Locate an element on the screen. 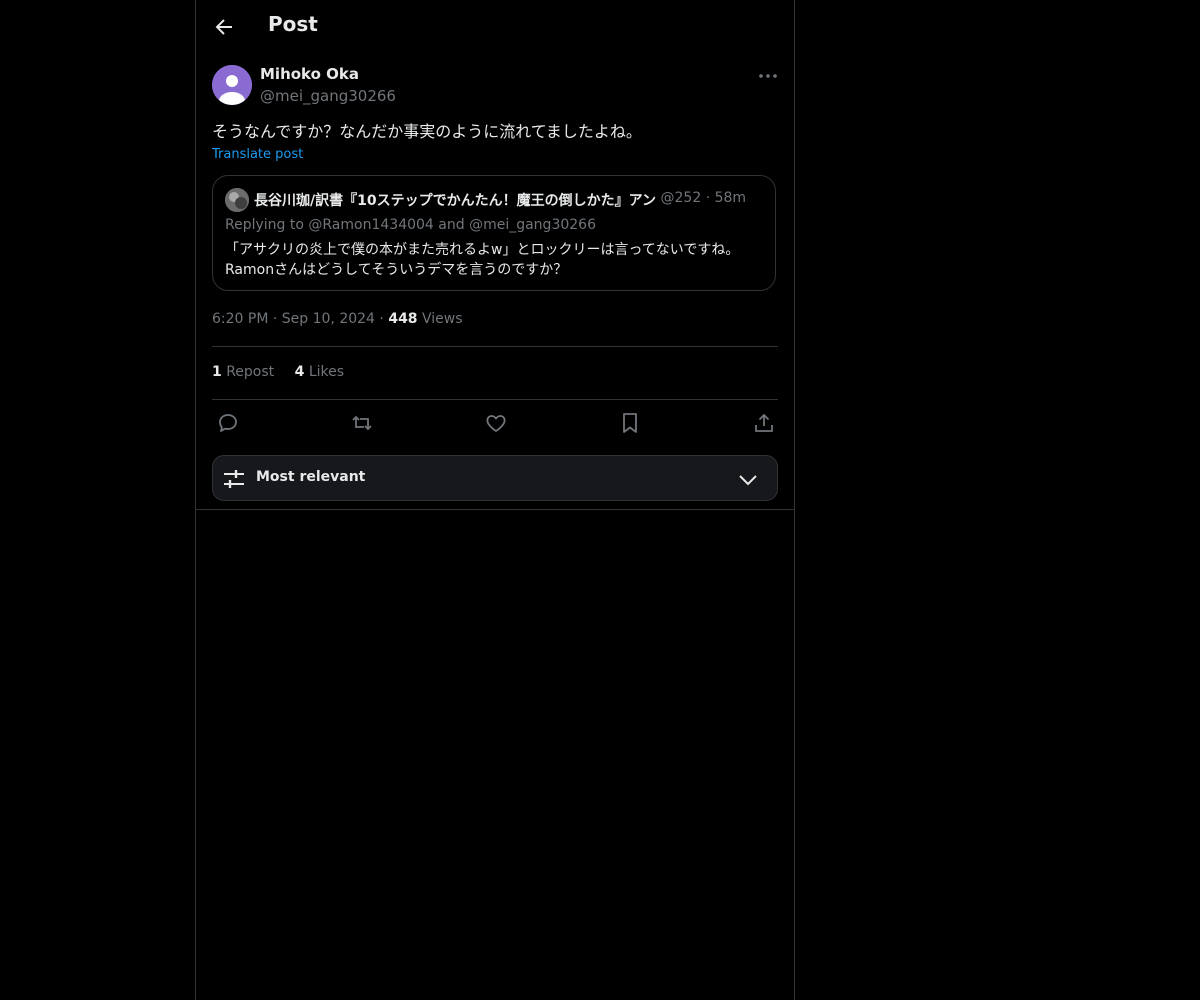 This screenshot has width=1200, height=1000. quoted-author-name: 長谷川珈/訳書『10ステップでかんたん！魔王の倒しかた』アン is located at coordinates (455, 201).